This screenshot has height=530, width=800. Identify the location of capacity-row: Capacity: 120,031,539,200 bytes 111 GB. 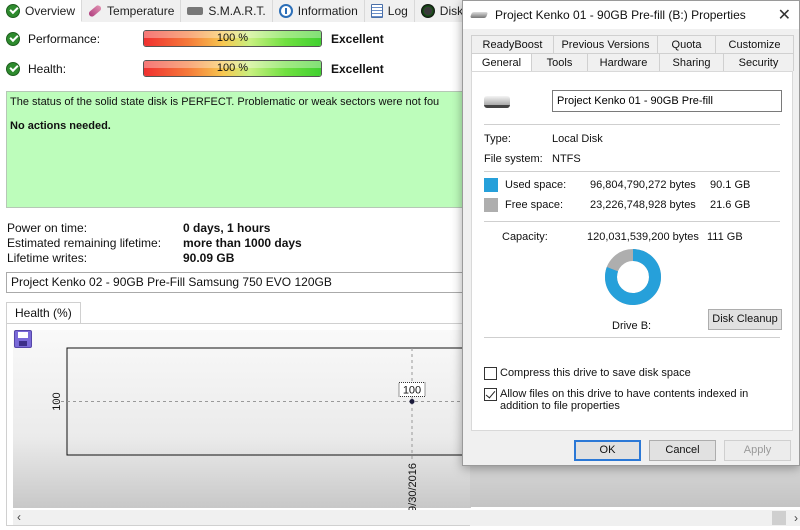
(622, 237).